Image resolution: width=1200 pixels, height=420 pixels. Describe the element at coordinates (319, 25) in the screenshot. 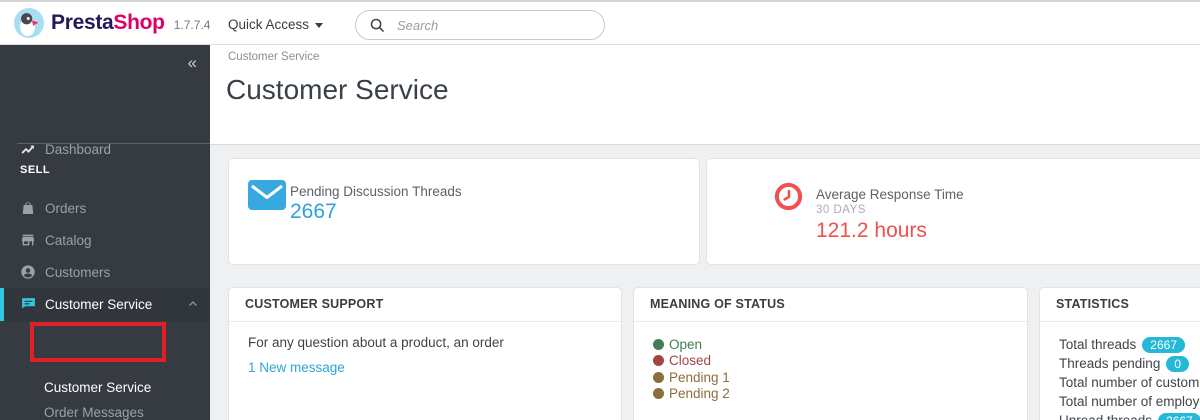

I see `chevron-down-icon` at that location.